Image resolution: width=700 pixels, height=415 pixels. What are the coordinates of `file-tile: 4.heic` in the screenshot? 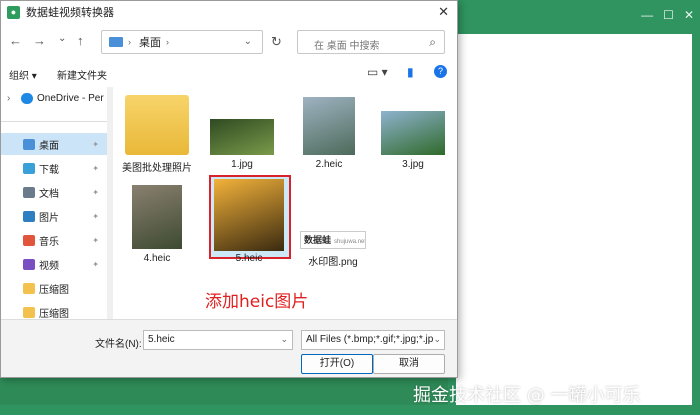 It's located at (157, 187).